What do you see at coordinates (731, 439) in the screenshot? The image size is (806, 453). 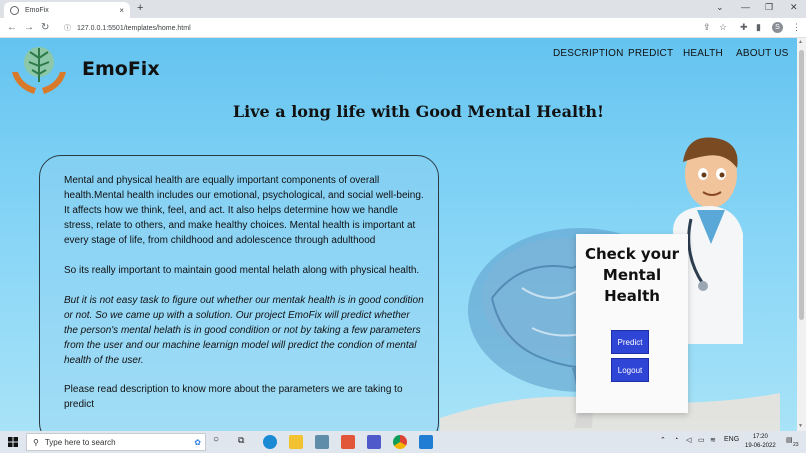 I see `language-indicator: ENG` at bounding box center [731, 439].